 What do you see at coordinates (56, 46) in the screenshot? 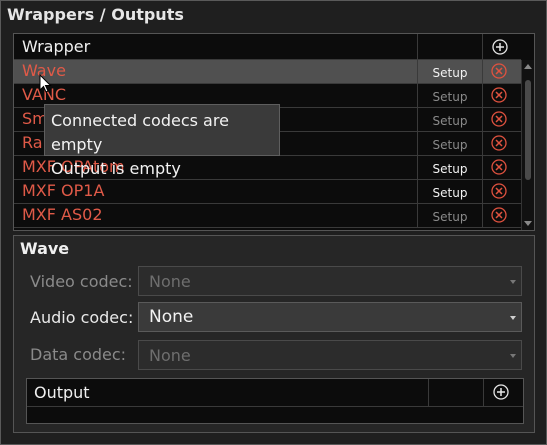
I see `wrapper-column-header: Wrapper` at bounding box center [56, 46].